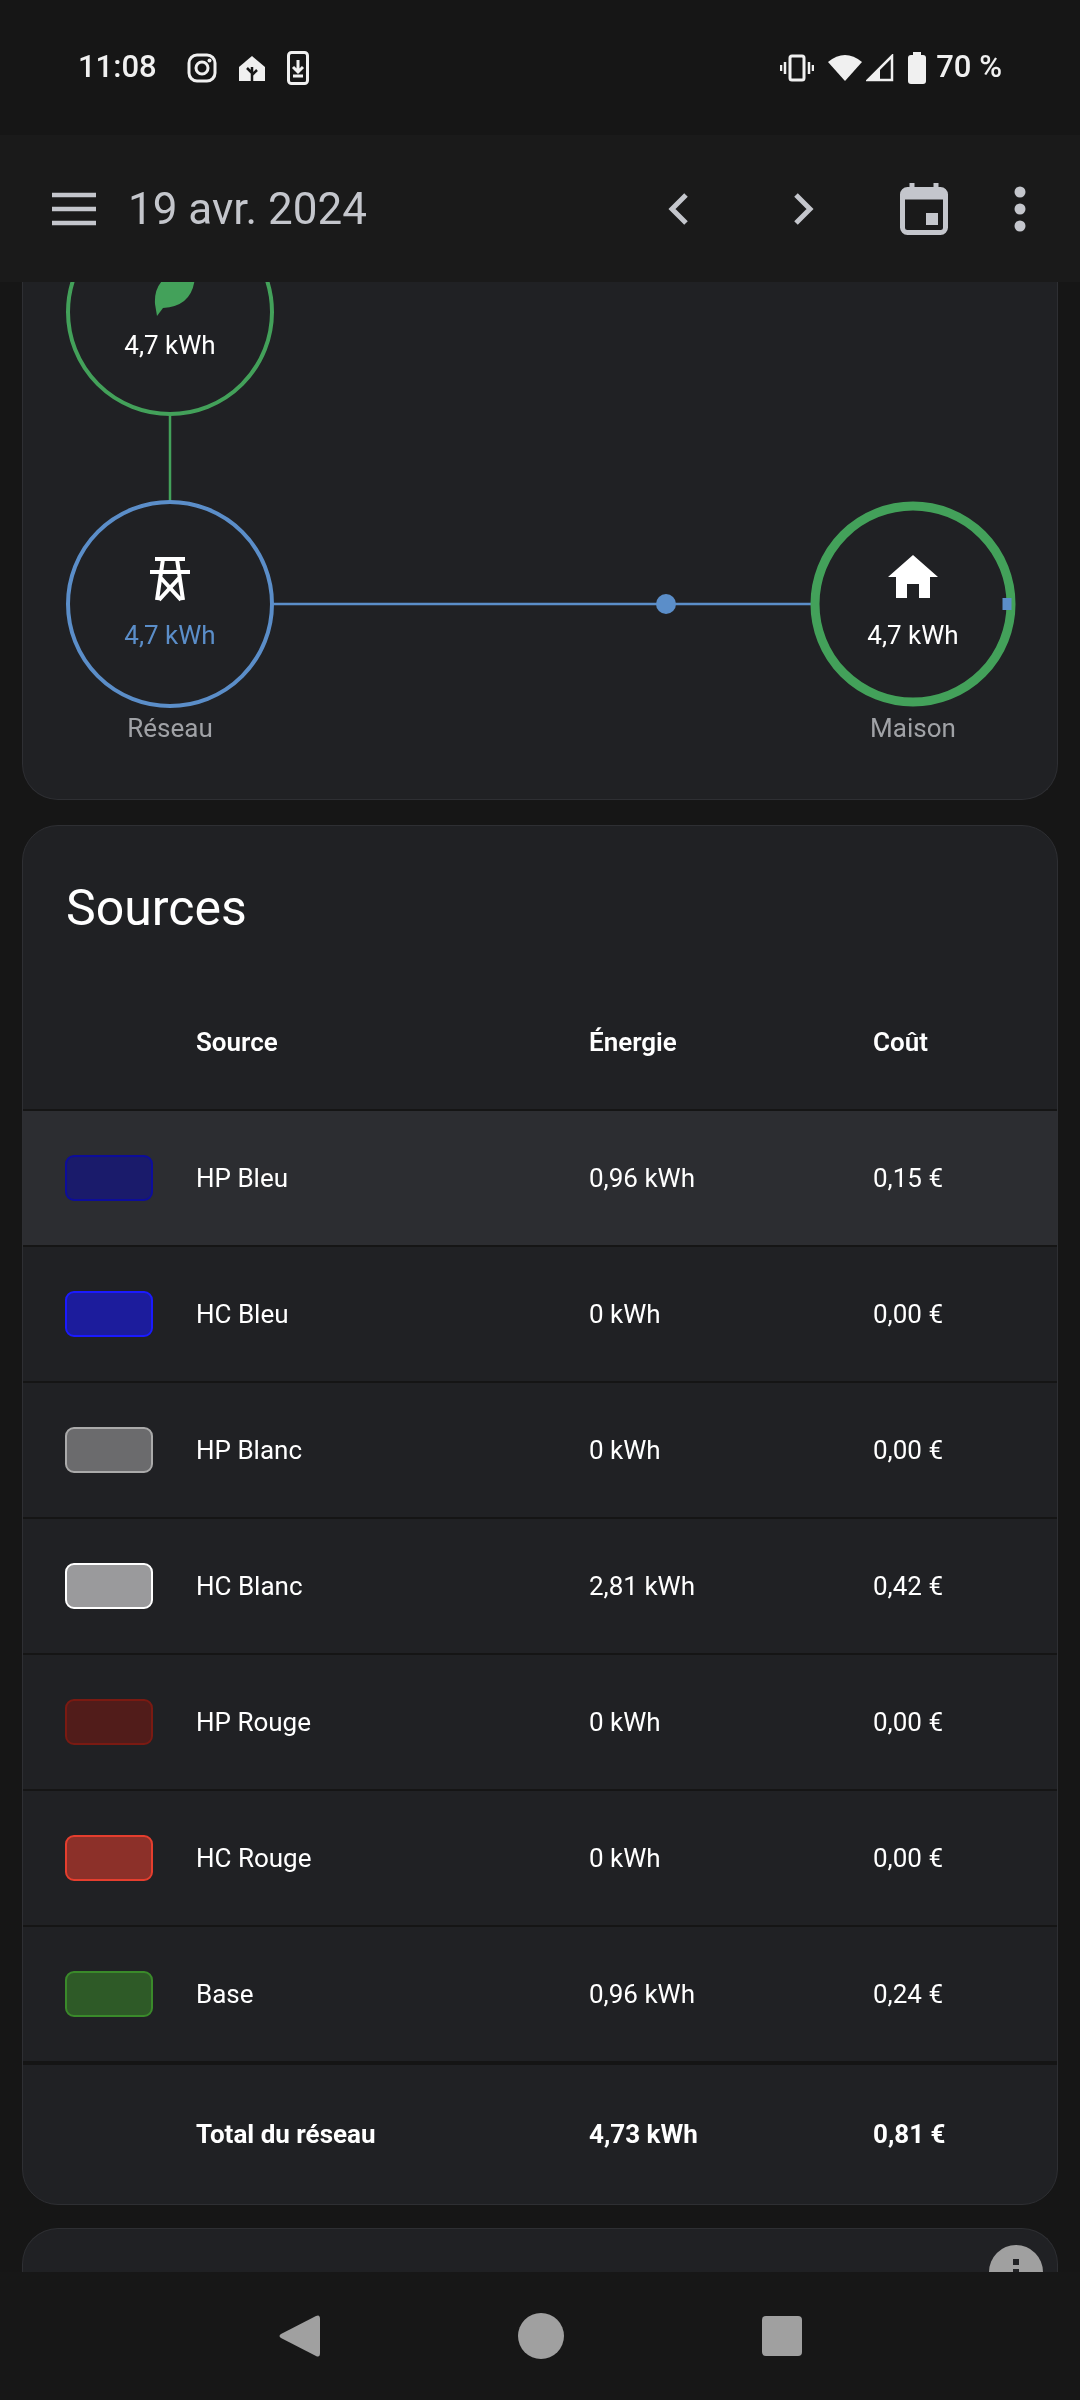  Describe the element at coordinates (117, 67) in the screenshot. I see `clock-time: 11:08` at that location.